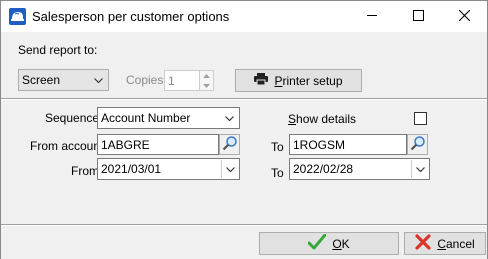 Image resolution: width=488 pixels, height=259 pixels. Describe the element at coordinates (171, 81) in the screenshot. I see `copies-value: 1` at that location.